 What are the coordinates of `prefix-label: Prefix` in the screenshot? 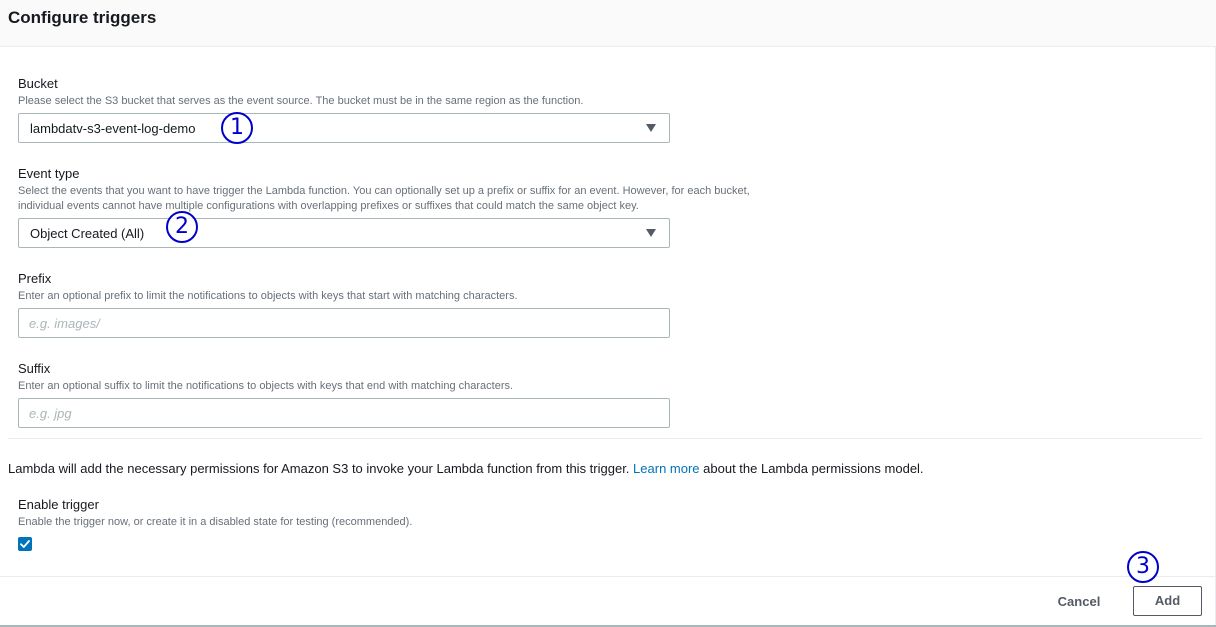 It's located at (35, 278).